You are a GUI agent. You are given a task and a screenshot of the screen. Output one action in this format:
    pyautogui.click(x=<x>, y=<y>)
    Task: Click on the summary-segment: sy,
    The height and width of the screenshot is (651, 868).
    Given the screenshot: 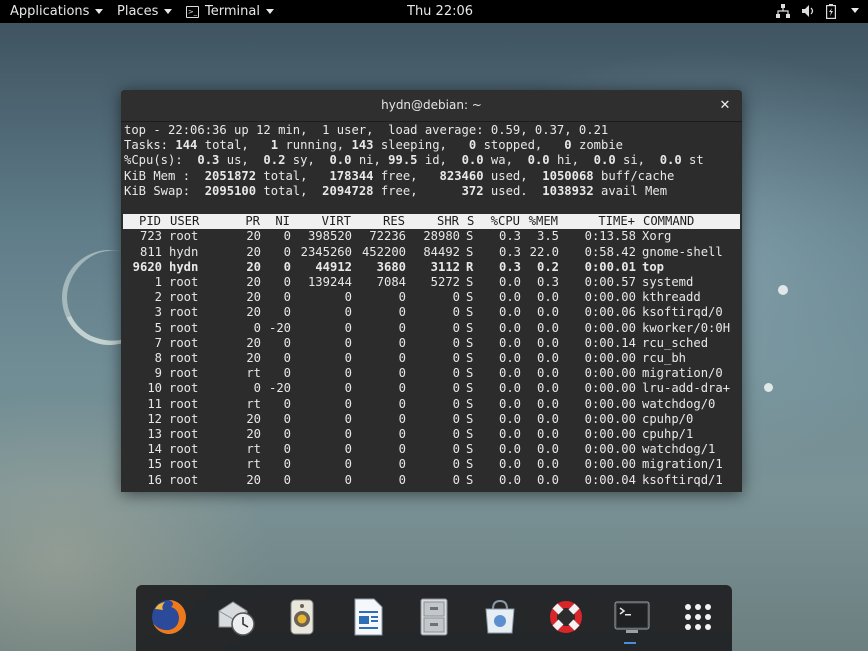 What is the action you would take?
    pyautogui.click(x=307, y=160)
    